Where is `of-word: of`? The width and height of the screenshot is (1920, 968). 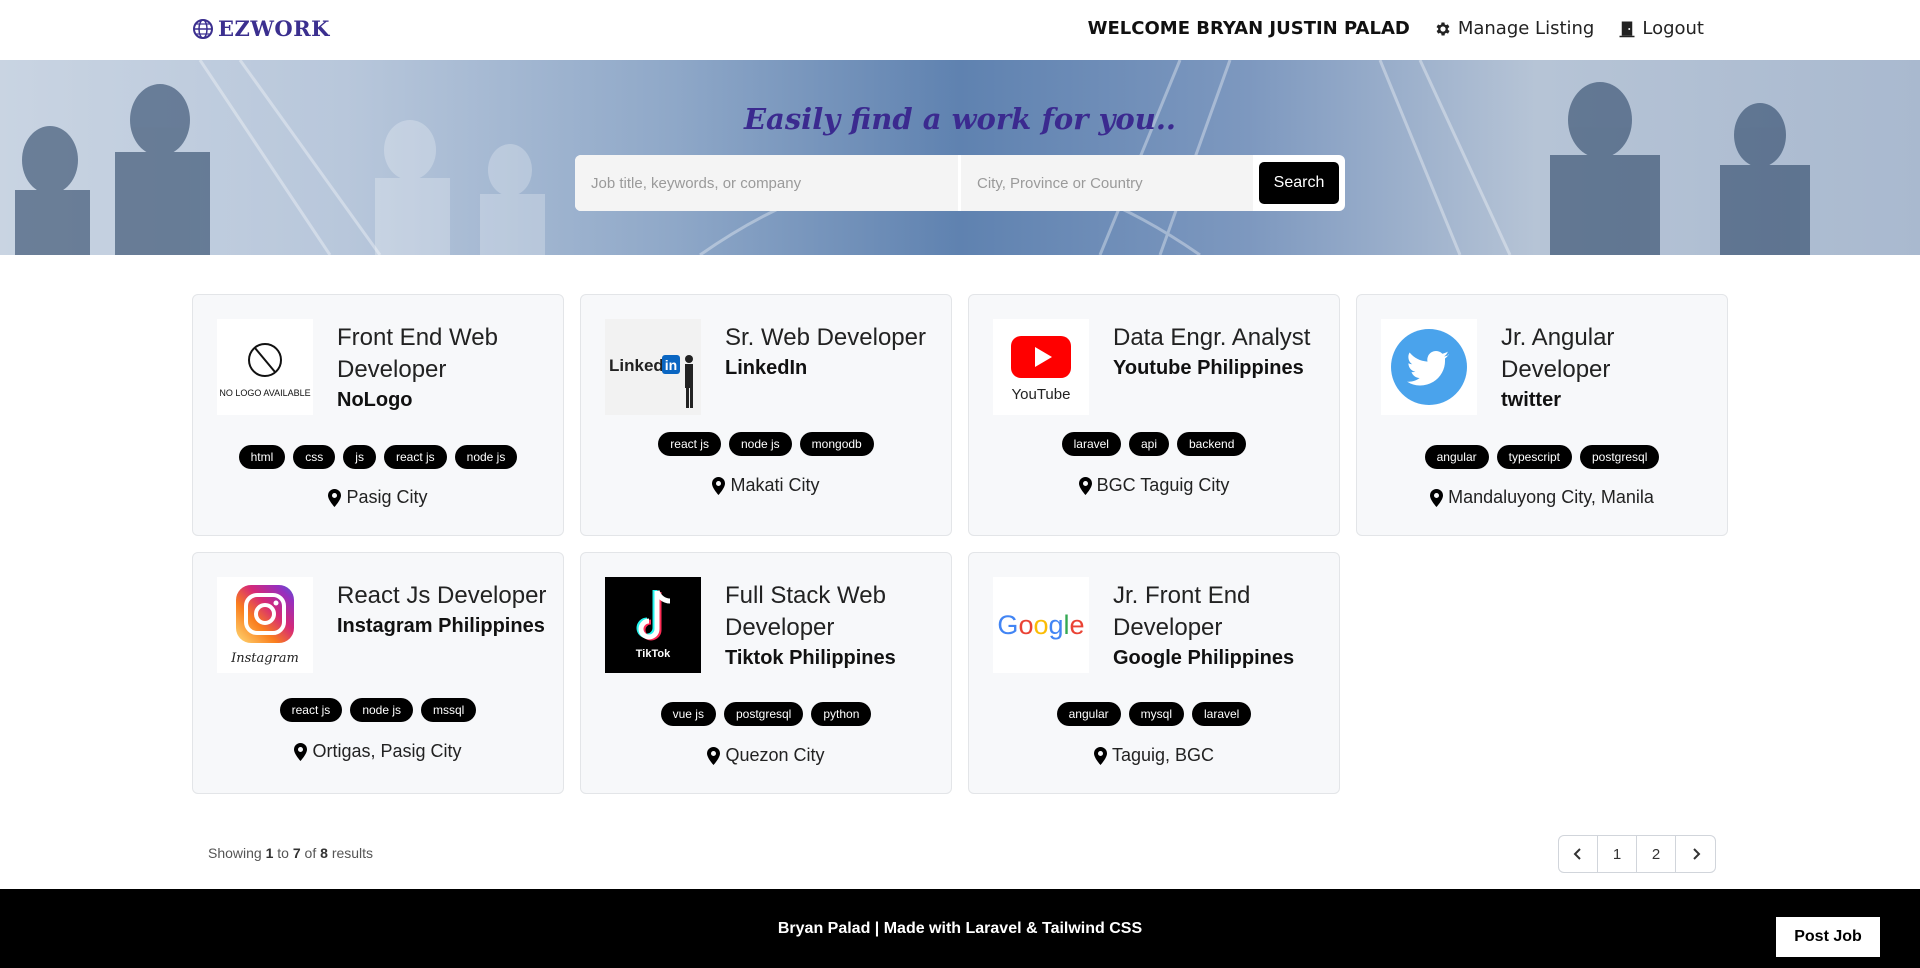 of-word: of is located at coordinates (310, 853).